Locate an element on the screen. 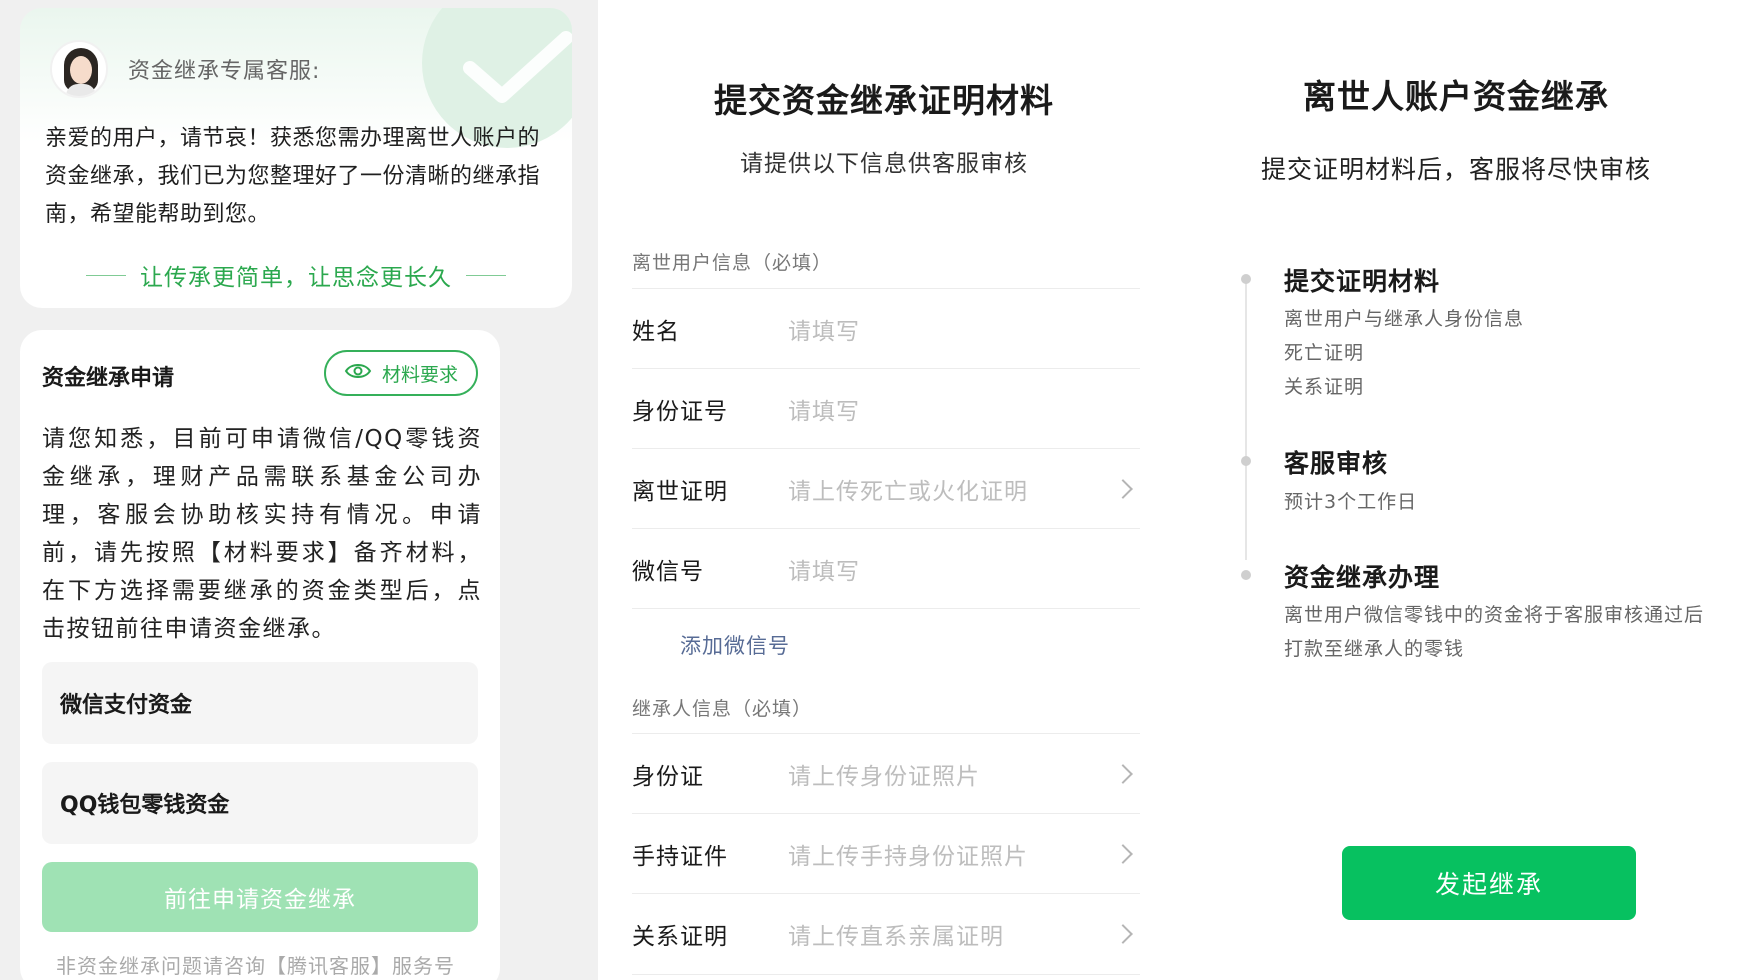  field-death-certificate: 离世证明 请上传死亡或火化证明 is located at coordinates (886, 488).